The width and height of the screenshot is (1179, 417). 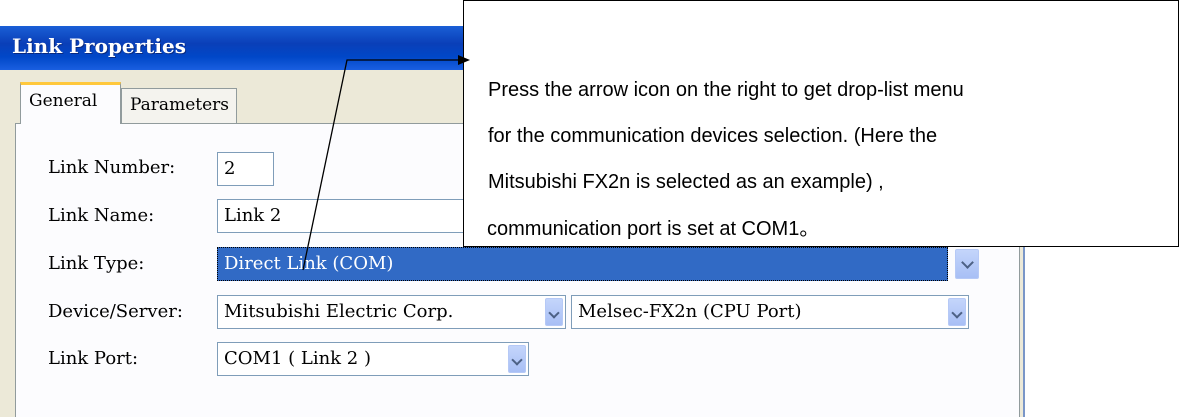 What do you see at coordinates (115, 311) in the screenshot?
I see `device-server-label: Device/Server:` at bounding box center [115, 311].